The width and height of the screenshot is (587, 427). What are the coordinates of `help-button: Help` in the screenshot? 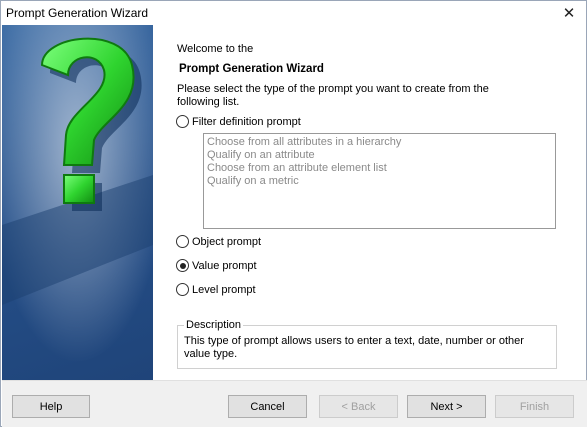 It's located at (51, 406).